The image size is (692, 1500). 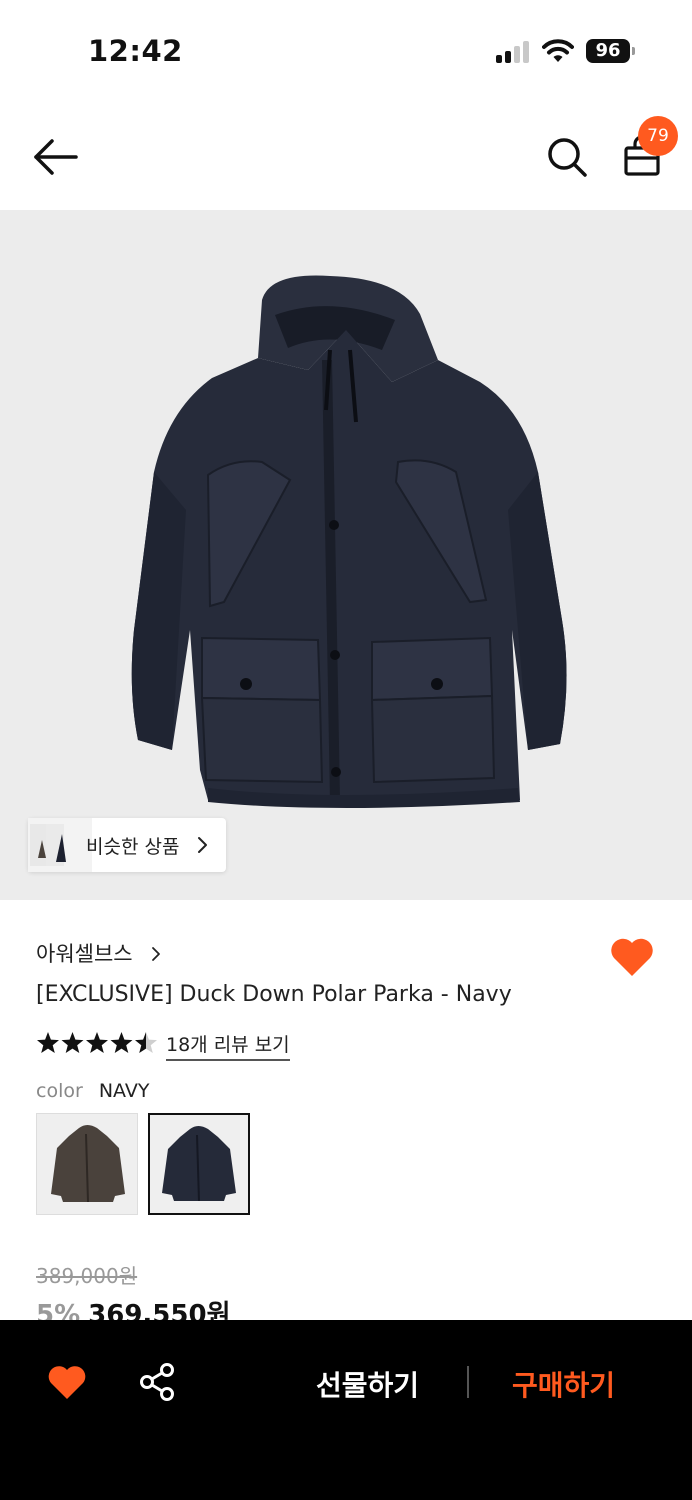 What do you see at coordinates (59, 1091) in the screenshot?
I see `color-label: color` at bounding box center [59, 1091].